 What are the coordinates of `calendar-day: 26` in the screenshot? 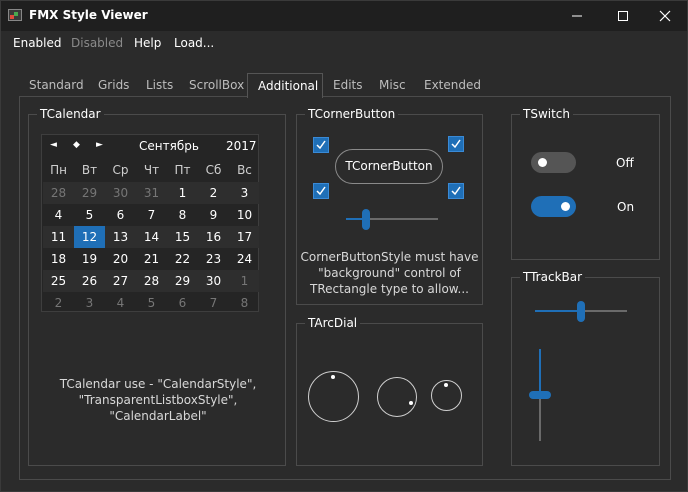 It's located at (89, 281).